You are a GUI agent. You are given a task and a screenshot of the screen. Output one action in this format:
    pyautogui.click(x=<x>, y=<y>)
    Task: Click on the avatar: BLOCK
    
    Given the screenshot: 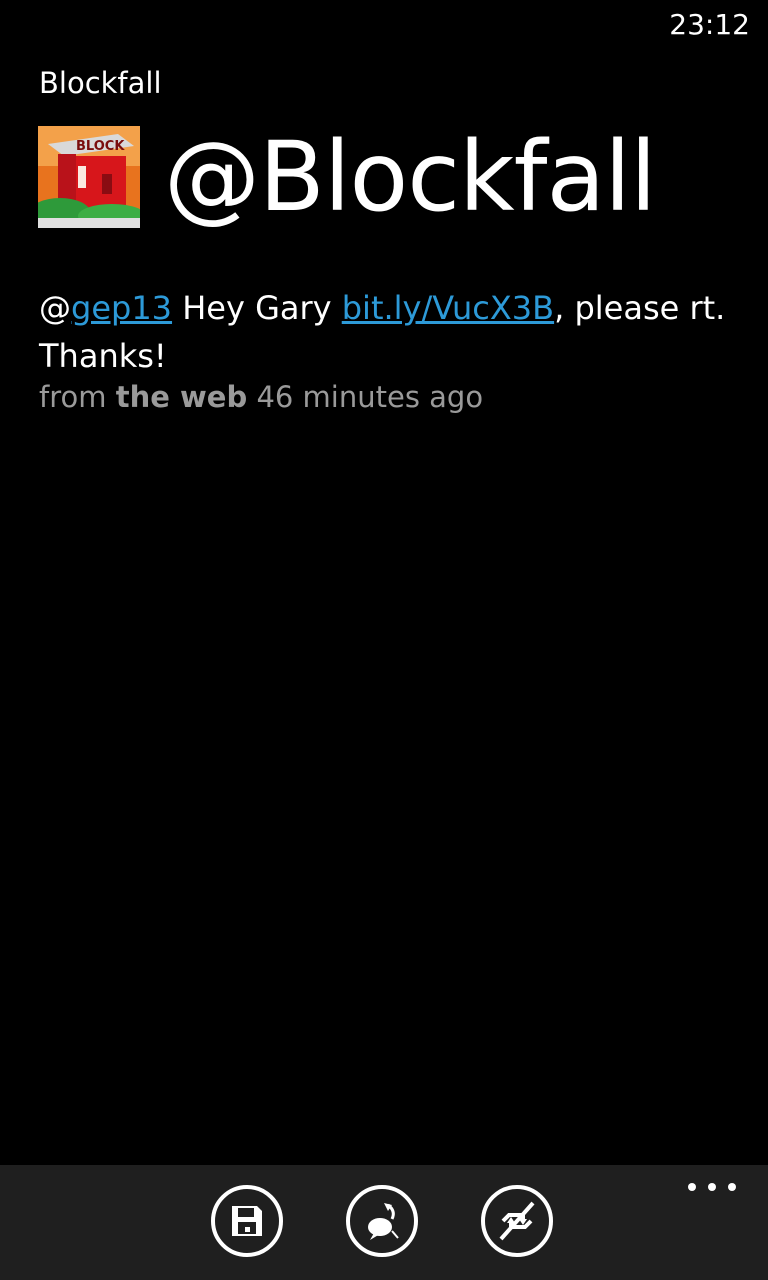 What is the action you would take?
    pyautogui.click(x=89, y=177)
    